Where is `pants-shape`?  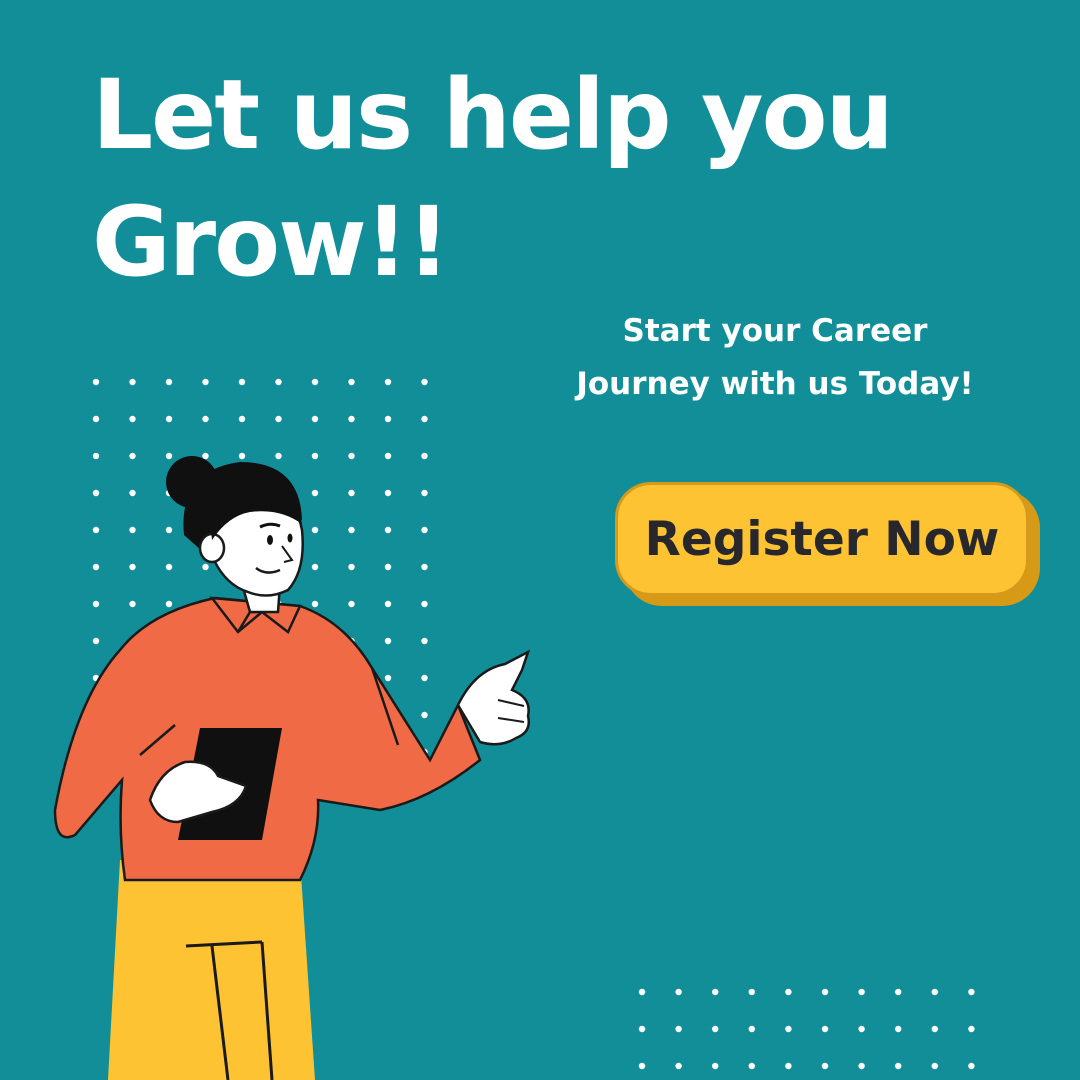
pants-shape is located at coordinates (211, 970).